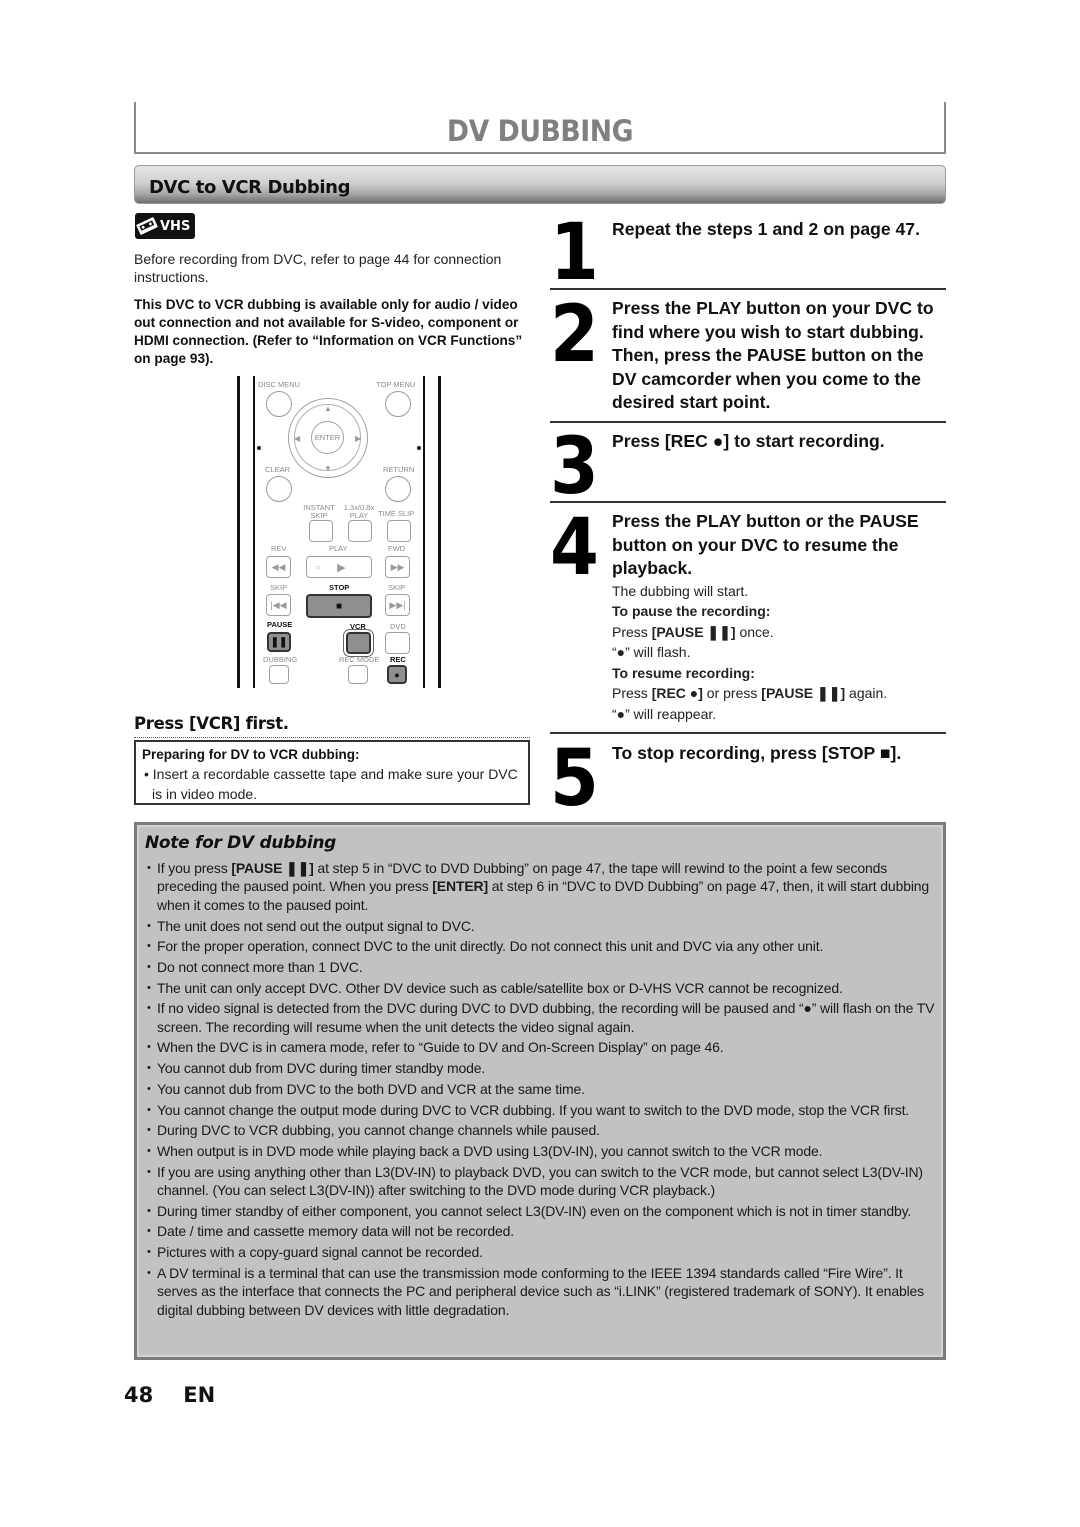 The image size is (1080, 1527). Describe the element at coordinates (399, 531) in the screenshot. I see `time-slip-button` at that location.